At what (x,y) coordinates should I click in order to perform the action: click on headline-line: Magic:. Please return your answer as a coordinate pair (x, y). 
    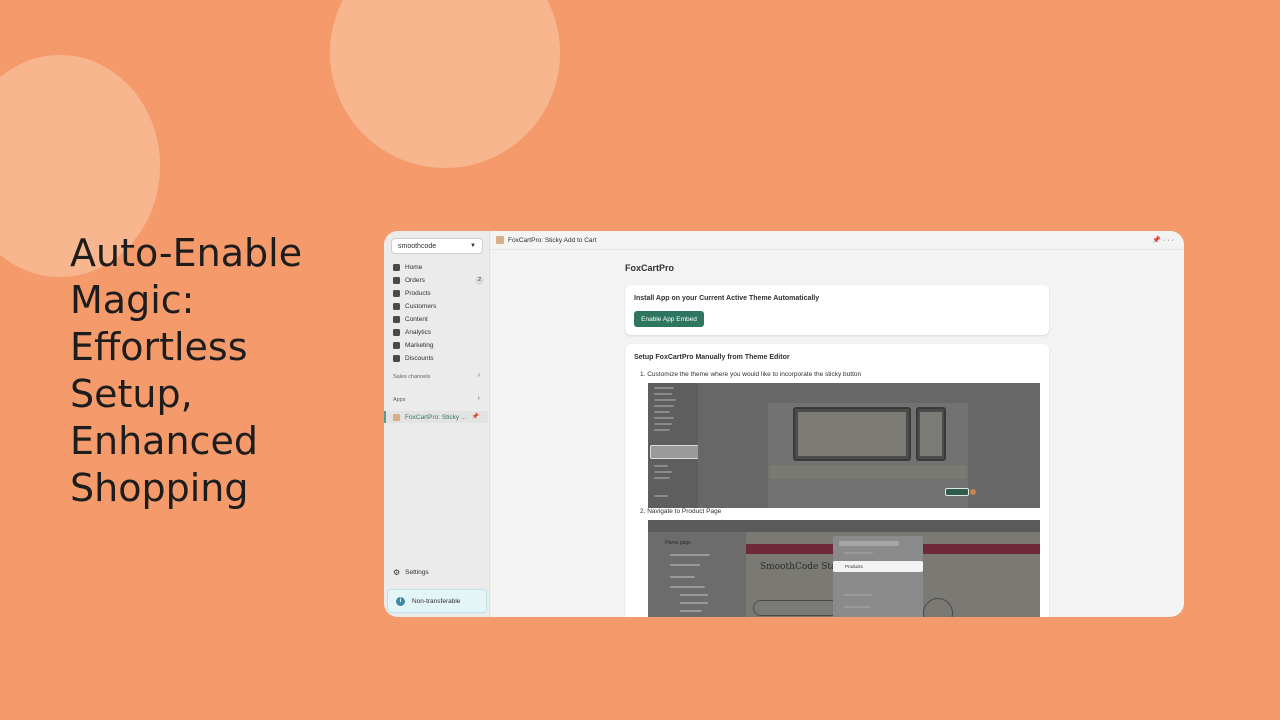
    Looking at the image, I should click on (132, 300).